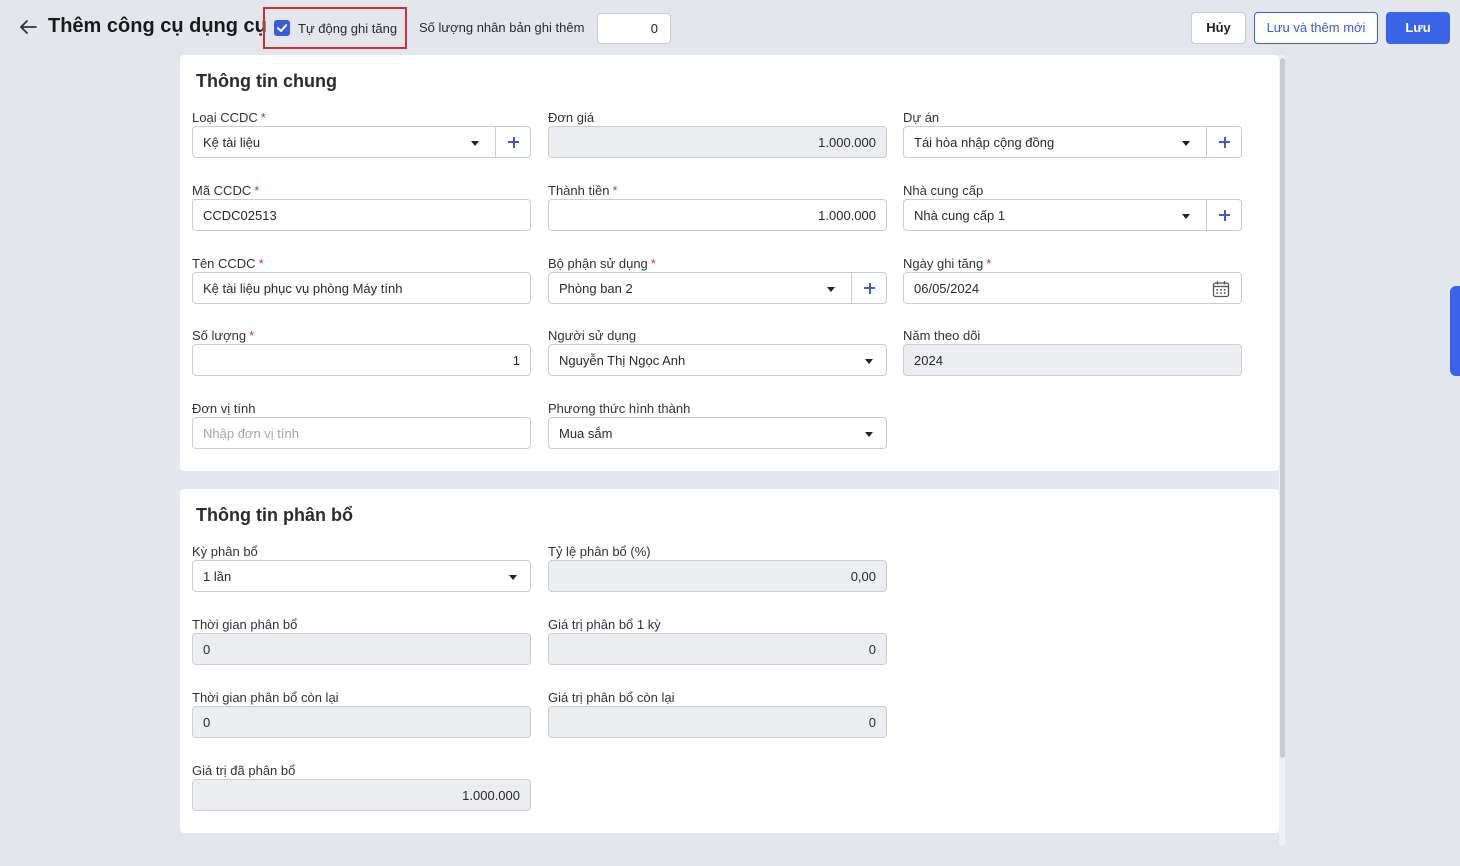 The image size is (1460, 866). Describe the element at coordinates (244, 770) in the screenshot. I see `allocated-value-label: Giá trị đã phân bổ` at that location.